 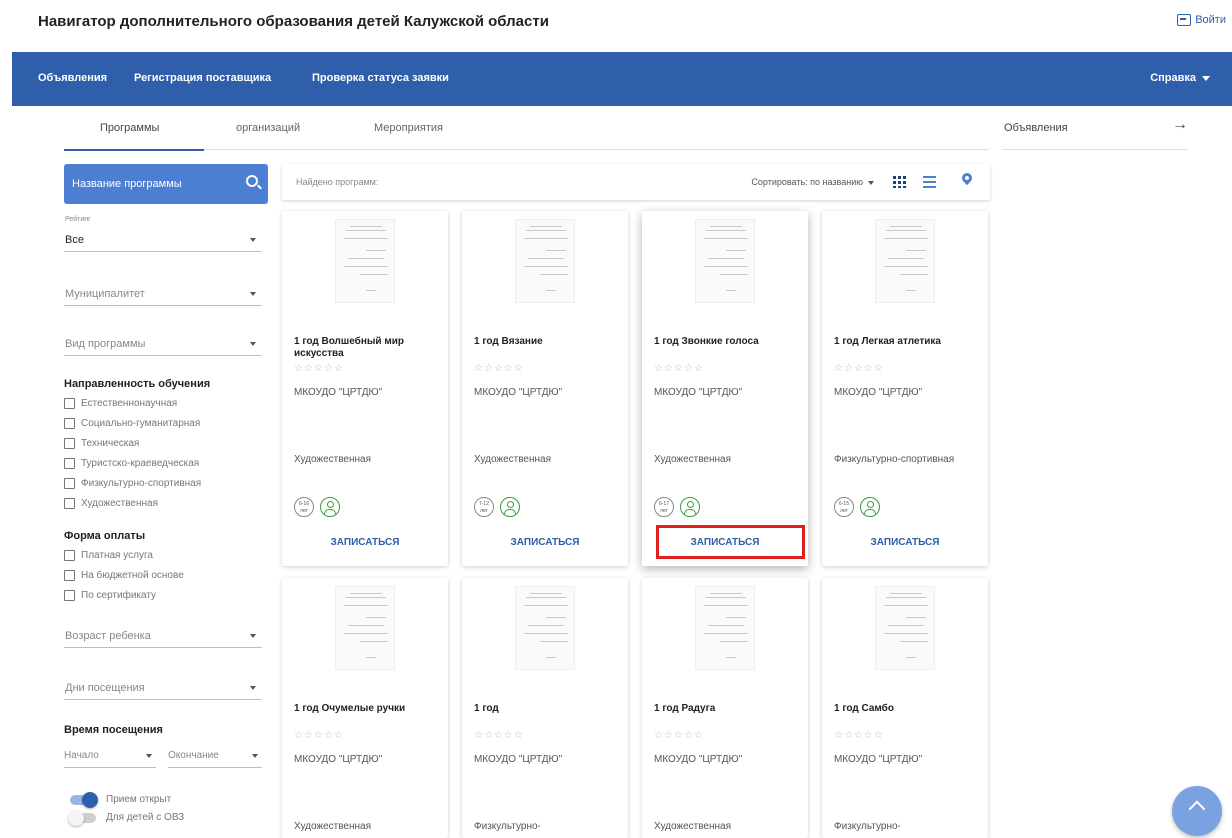 I want to click on payment-checkbox: По сертификату, so click(x=110, y=595).